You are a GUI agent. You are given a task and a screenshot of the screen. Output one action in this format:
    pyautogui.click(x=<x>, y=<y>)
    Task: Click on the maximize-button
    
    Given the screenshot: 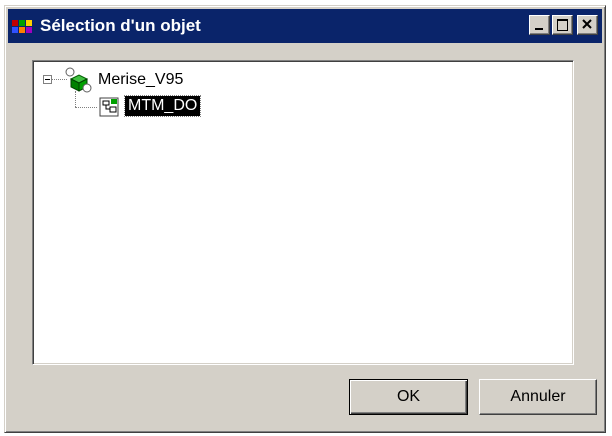 What is the action you would take?
    pyautogui.click(x=562, y=25)
    